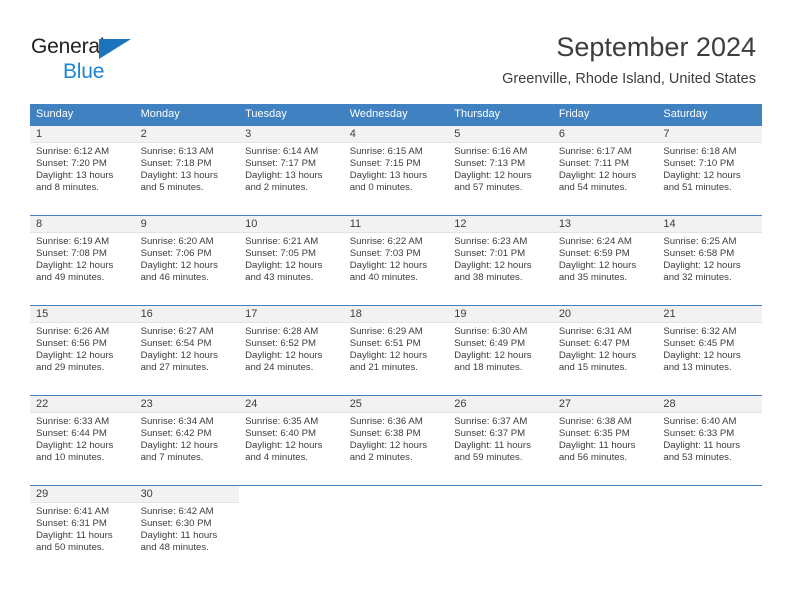  I want to click on day-number-strip: 14, so click(709, 224).